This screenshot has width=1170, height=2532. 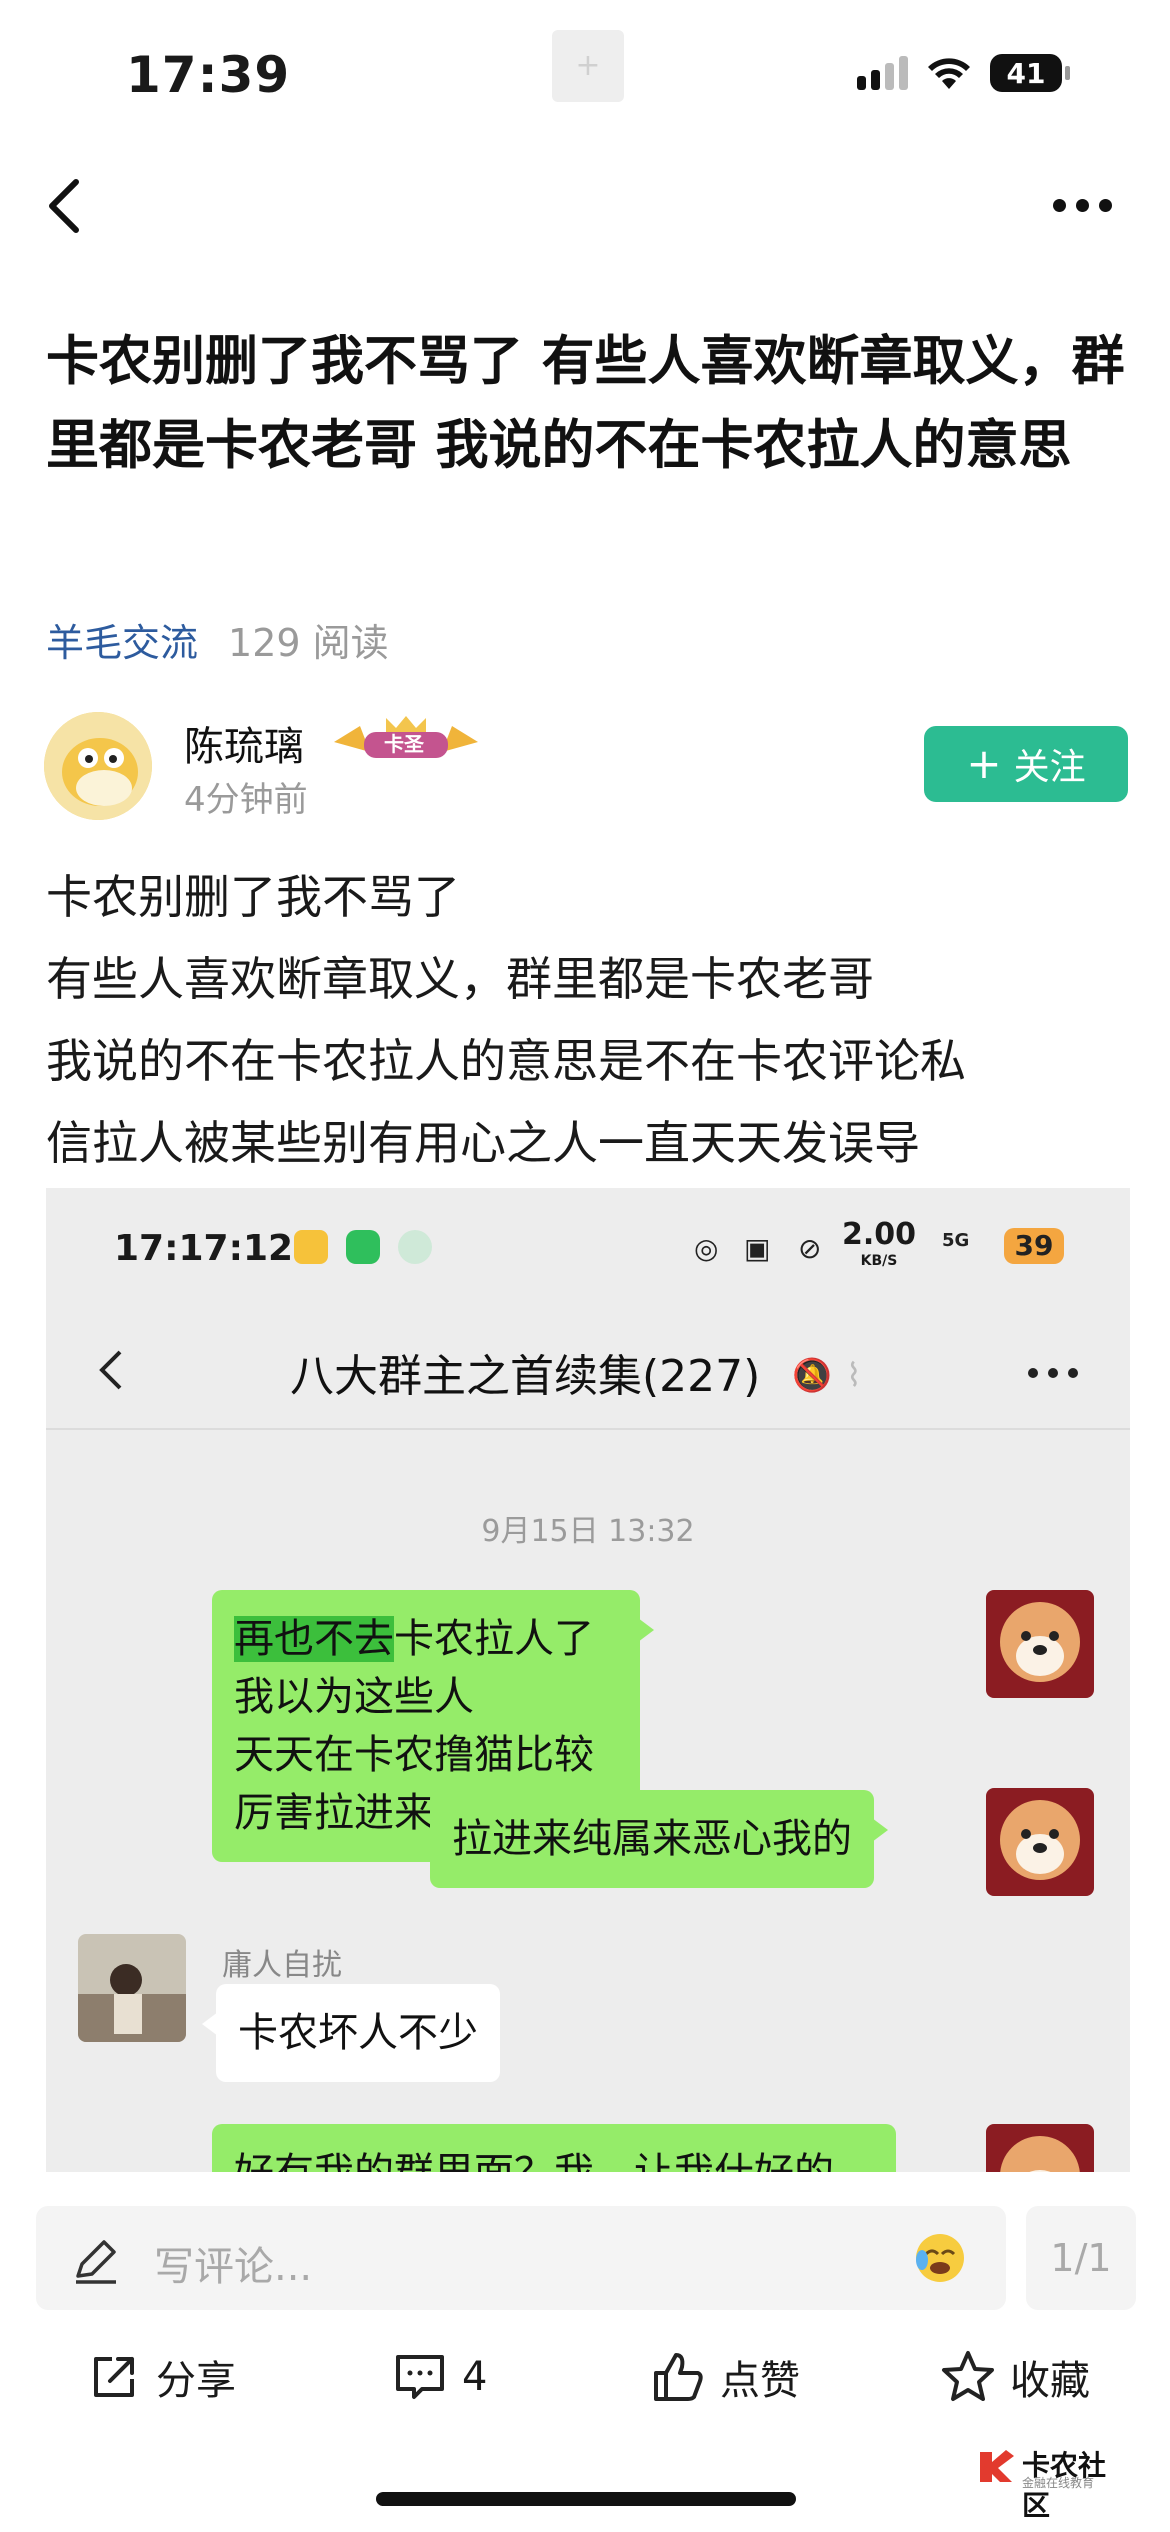 What do you see at coordinates (506, 1061) in the screenshot?
I see `body-line: 我说的不在卡农拉人的意思是不在卡农评论私` at bounding box center [506, 1061].